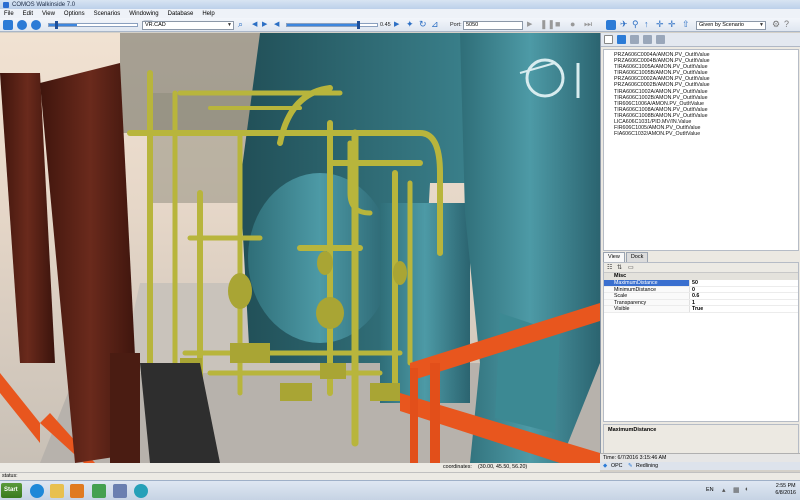 This screenshot has height=500, width=800. I want to click on play-icon: ▶, so click(529, 24).